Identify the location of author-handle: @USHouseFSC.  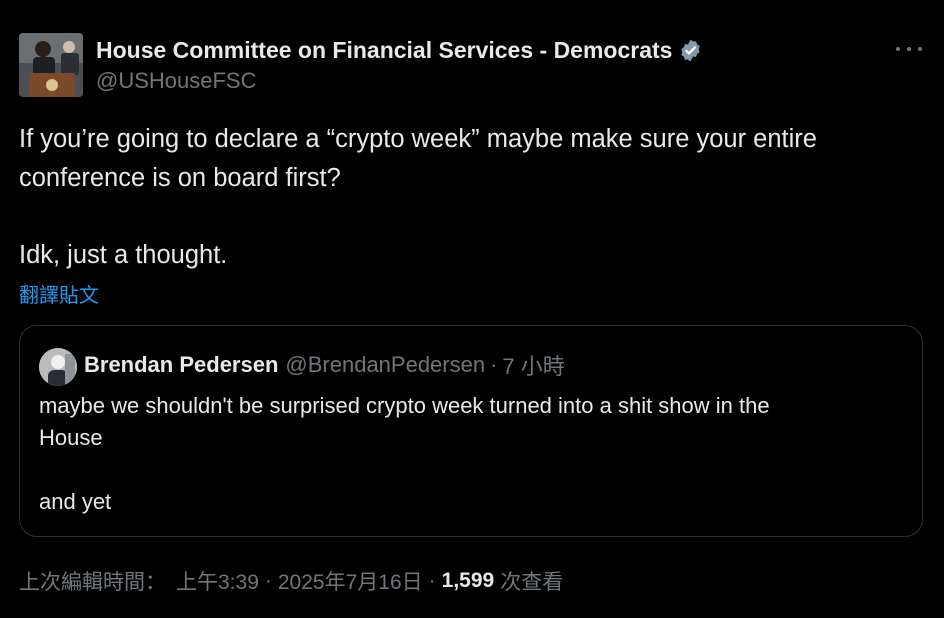
(399, 81).